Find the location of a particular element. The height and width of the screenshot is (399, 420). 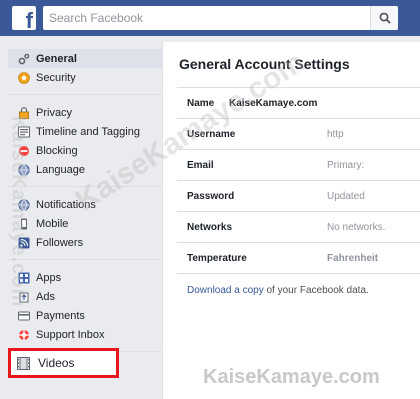

sidebar-item-label: Privacy is located at coordinates (54, 112).